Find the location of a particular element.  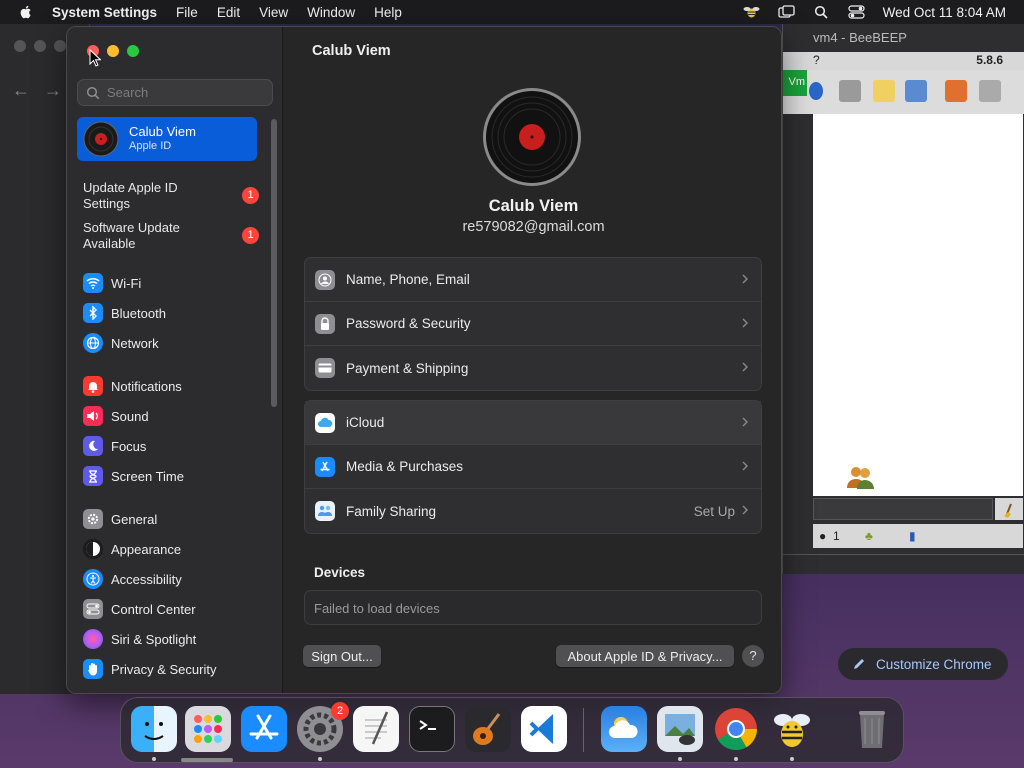

sidebar-item-label: Wi-Fi is located at coordinates (126, 283).